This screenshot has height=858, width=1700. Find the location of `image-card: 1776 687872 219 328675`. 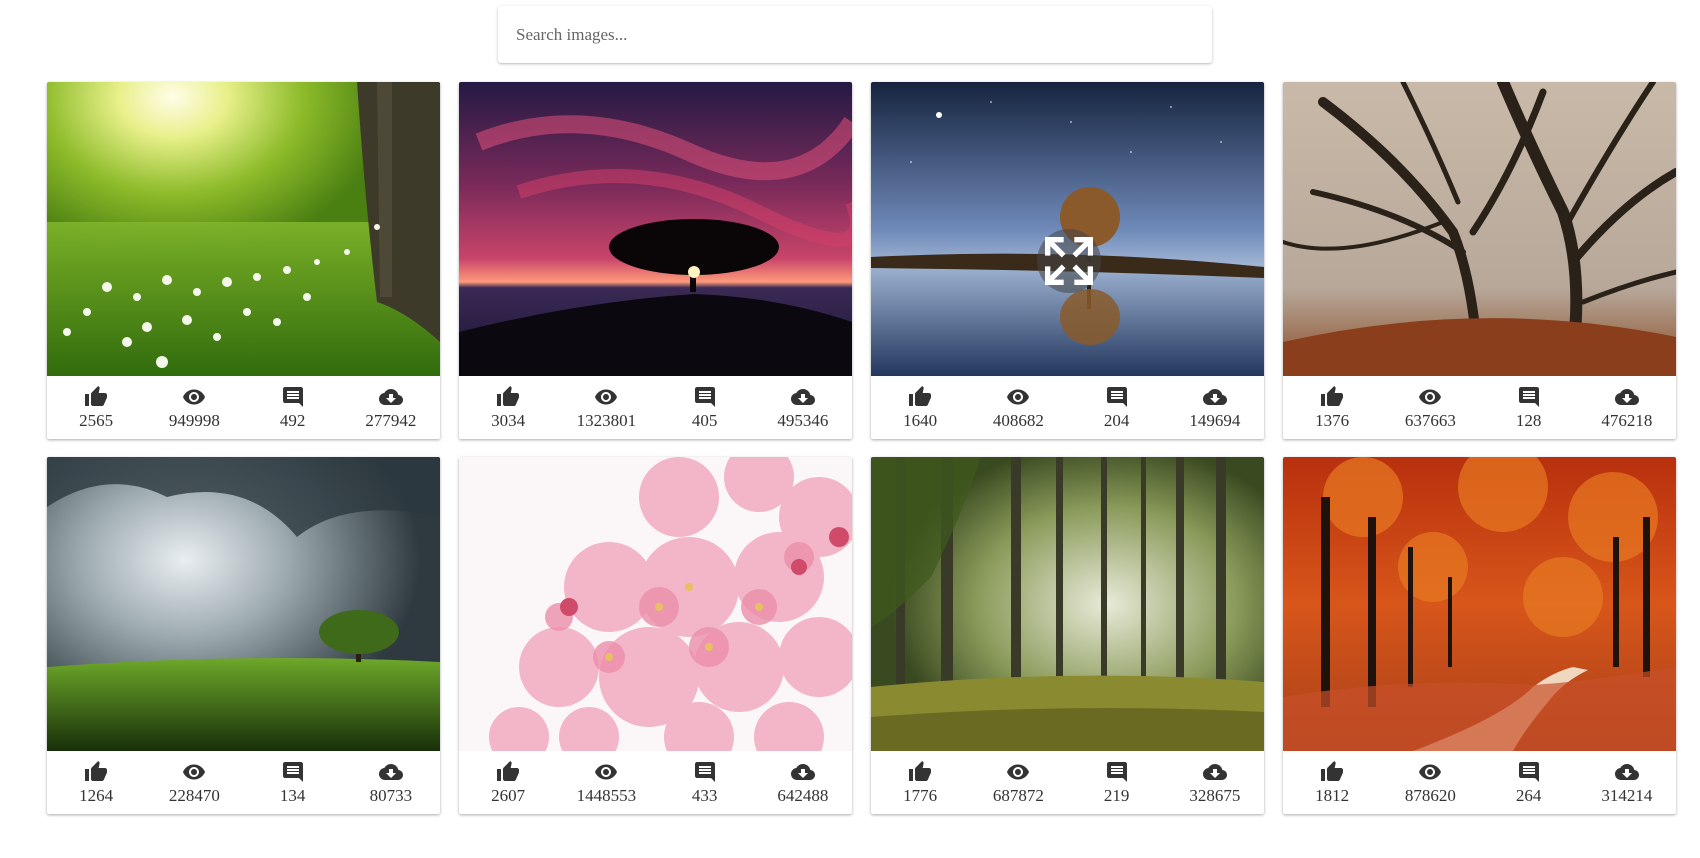

image-card: 1776 687872 219 328675 is located at coordinates (1067, 635).